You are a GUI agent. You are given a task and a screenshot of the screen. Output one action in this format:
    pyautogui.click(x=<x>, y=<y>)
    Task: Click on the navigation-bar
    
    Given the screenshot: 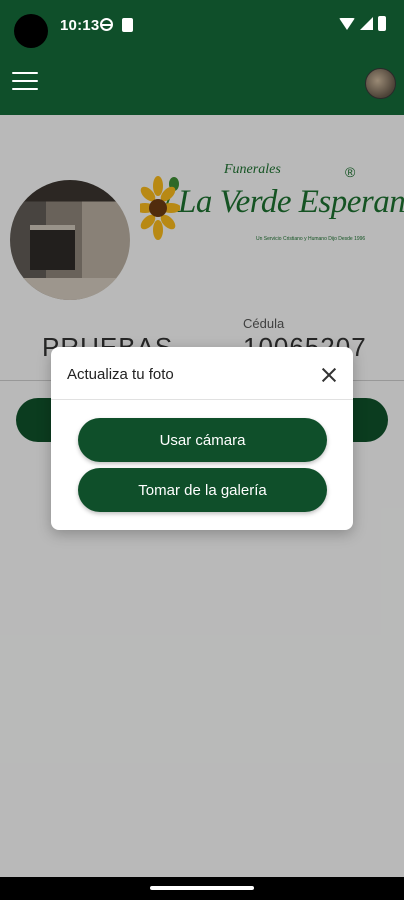 What is the action you would take?
    pyautogui.click(x=202, y=888)
    